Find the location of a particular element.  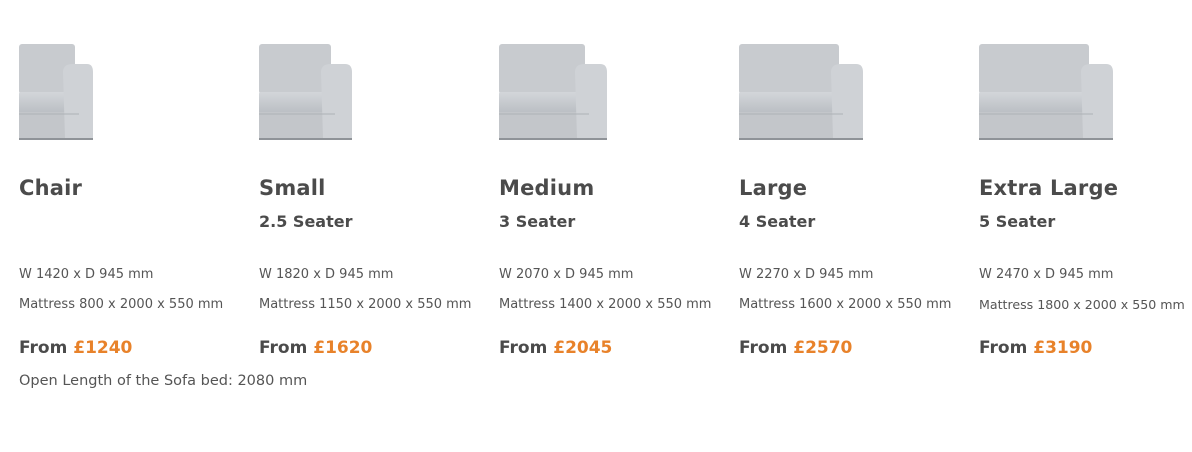

sofa-thumbnail-medium is located at coordinates (554, 92).